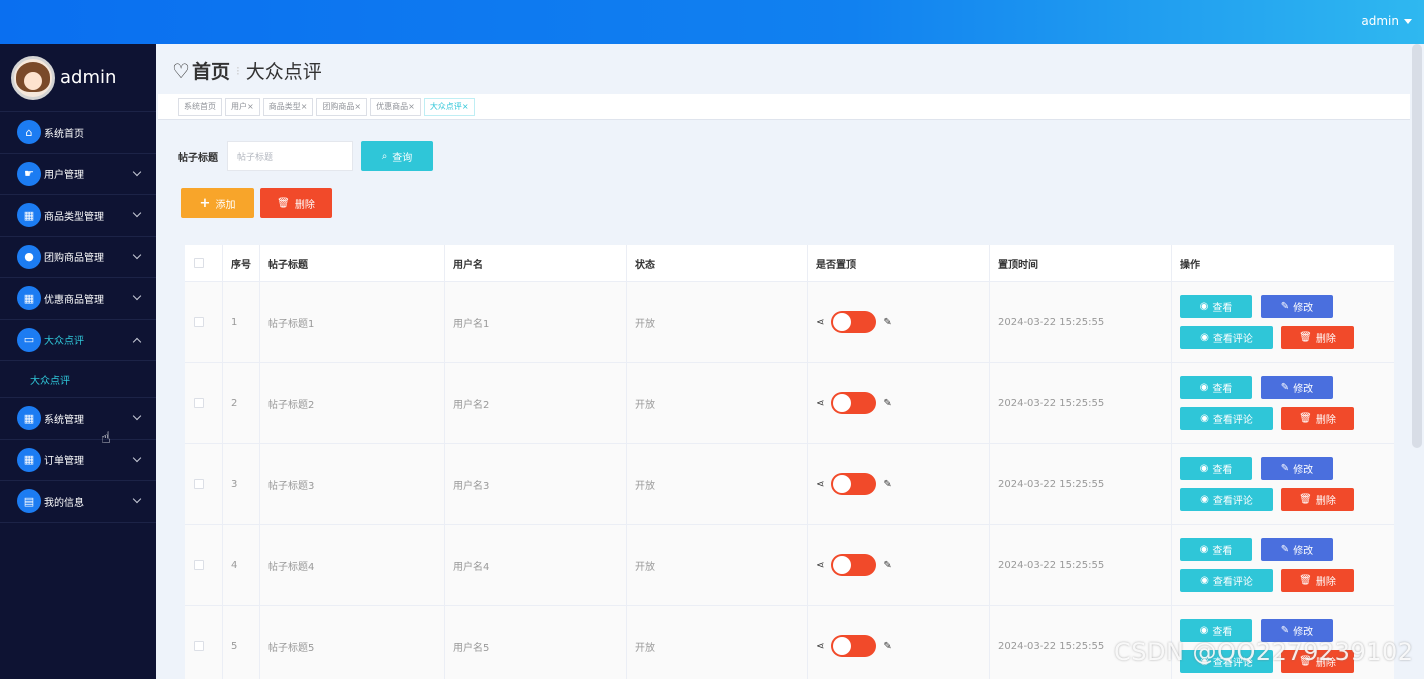 The height and width of the screenshot is (679, 1424). I want to click on sidebar-item-label: 订单管理, so click(64, 462).